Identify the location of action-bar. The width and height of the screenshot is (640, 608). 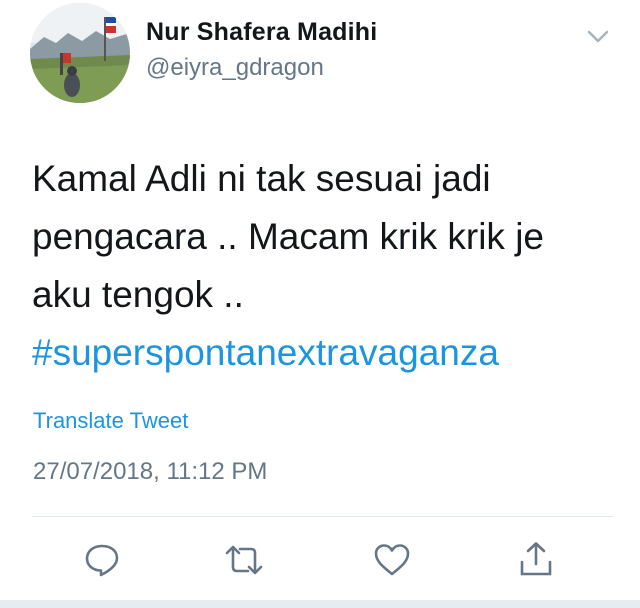
(320, 561).